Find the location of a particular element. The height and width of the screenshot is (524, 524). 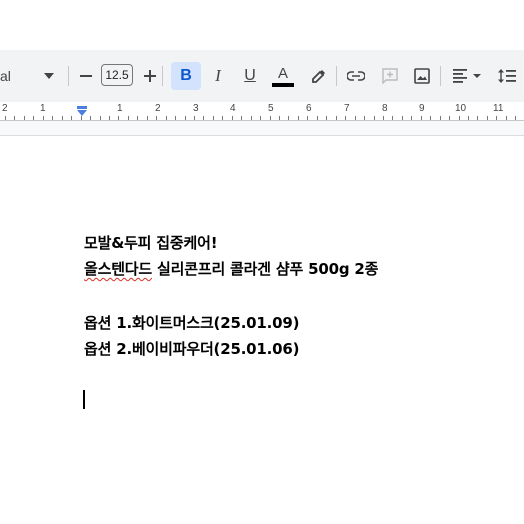

text-color-label: A is located at coordinates (282, 73).